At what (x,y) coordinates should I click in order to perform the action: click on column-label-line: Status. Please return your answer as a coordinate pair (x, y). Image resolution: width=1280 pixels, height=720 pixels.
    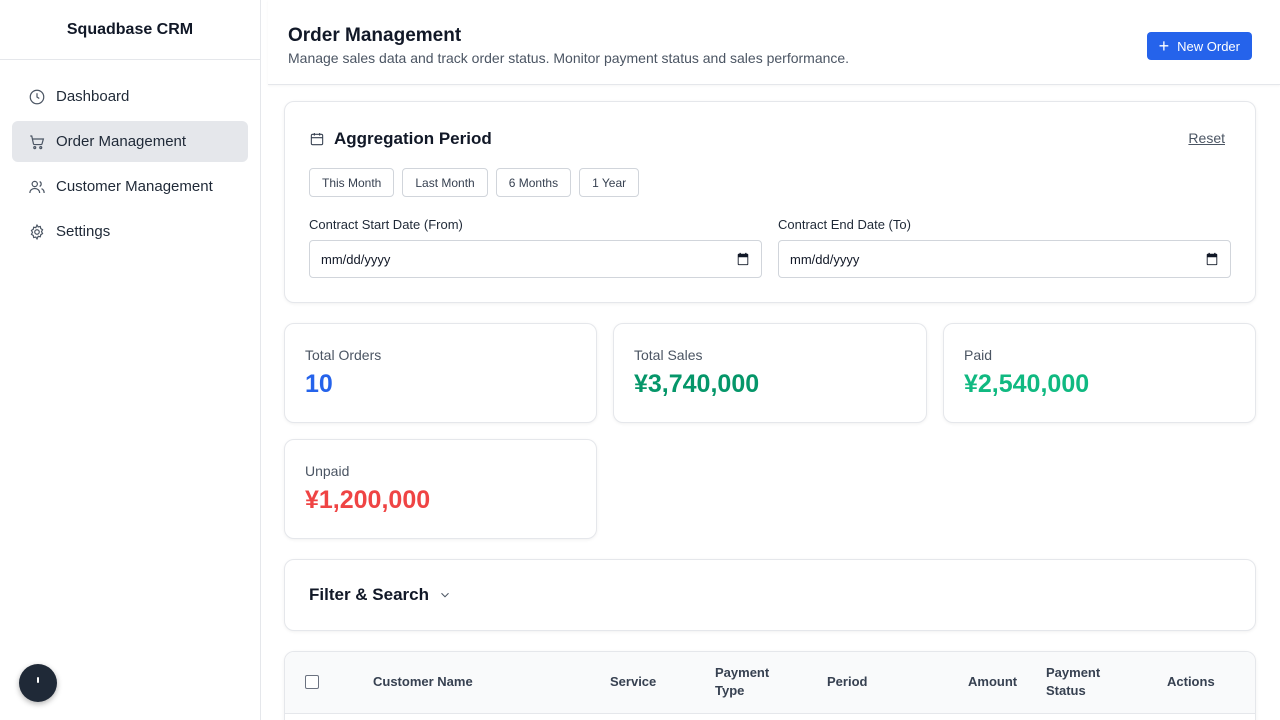
    Looking at the image, I should click on (1066, 690).